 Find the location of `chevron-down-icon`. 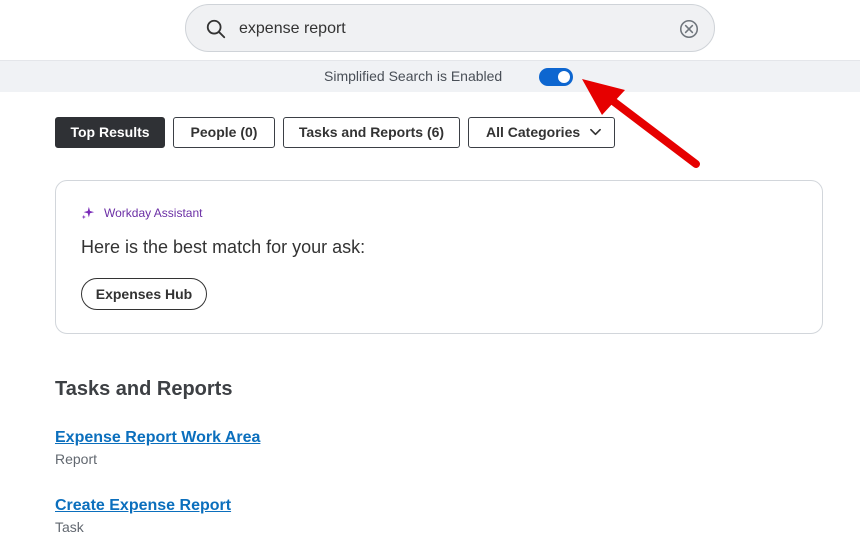

chevron-down-icon is located at coordinates (595, 132).